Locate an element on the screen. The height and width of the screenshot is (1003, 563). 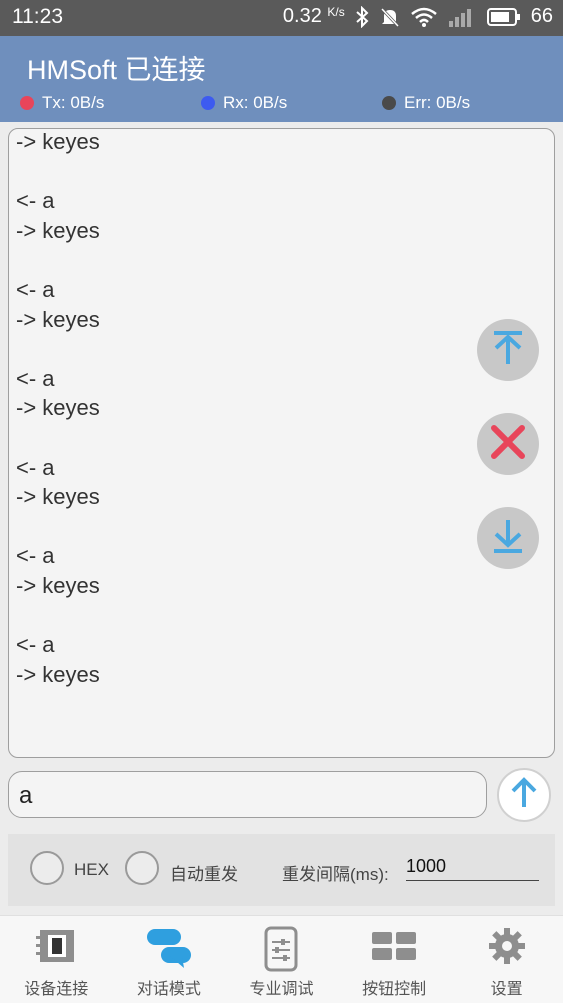
wifi-icon is located at coordinates (423, 17).